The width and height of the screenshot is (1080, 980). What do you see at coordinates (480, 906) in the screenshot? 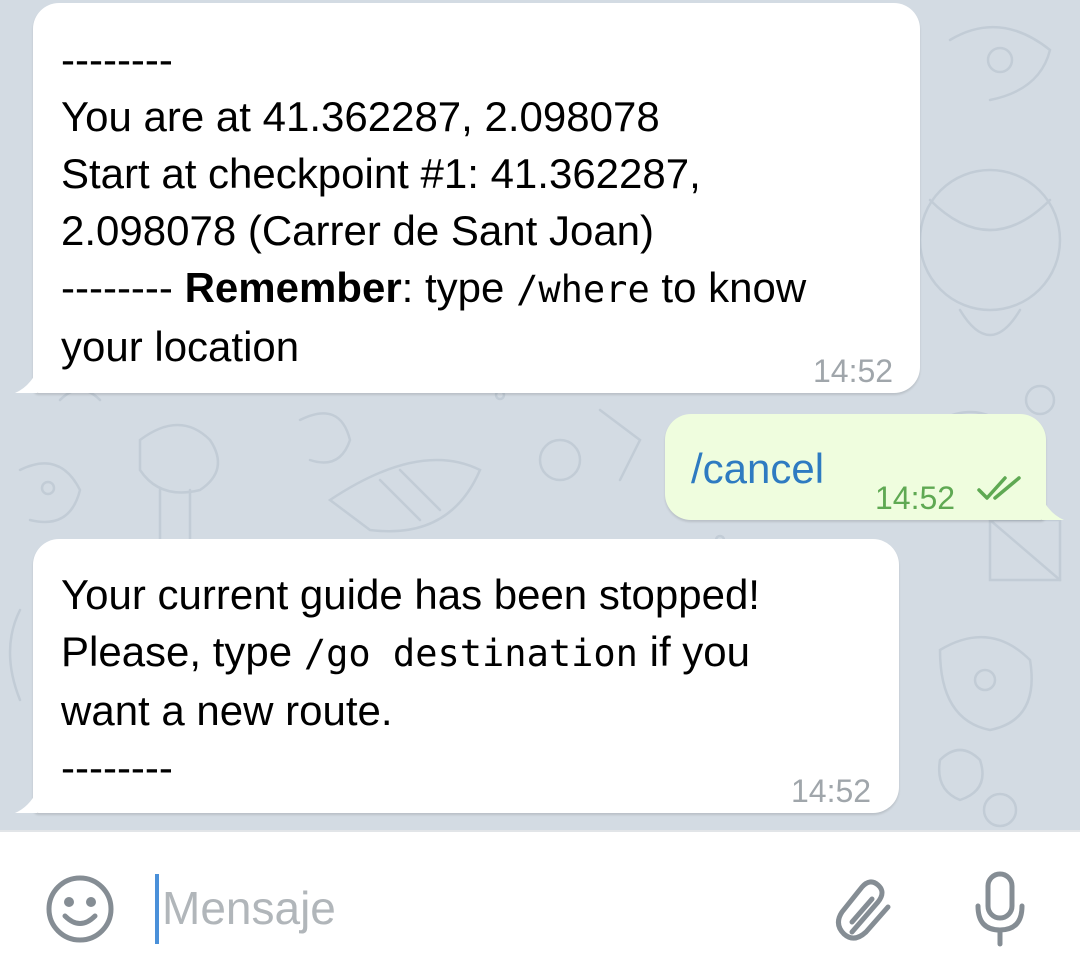
I see `message-input: Mensaje` at bounding box center [480, 906].